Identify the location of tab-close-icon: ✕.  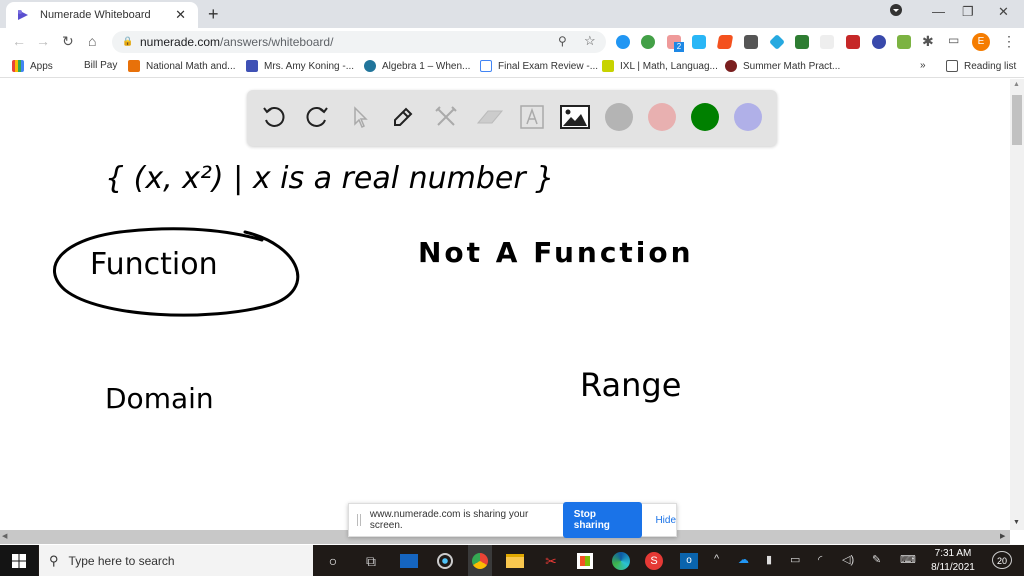
(180, 15).